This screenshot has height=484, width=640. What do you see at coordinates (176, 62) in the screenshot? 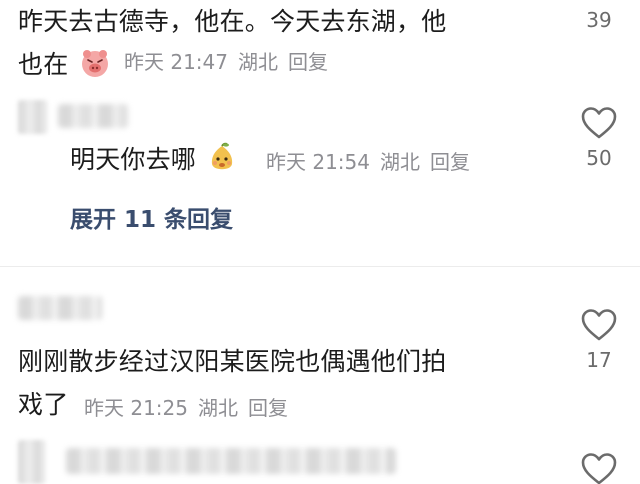
I see `comment-time: 昨天 21:47` at bounding box center [176, 62].